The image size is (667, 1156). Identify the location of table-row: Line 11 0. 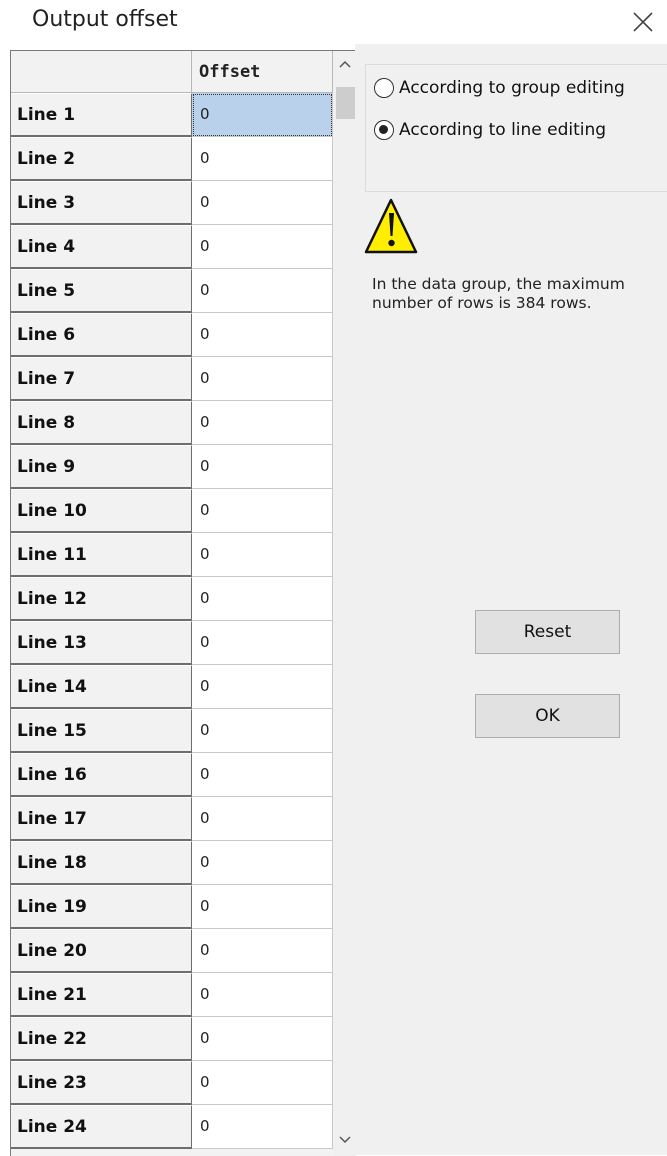
(172, 555).